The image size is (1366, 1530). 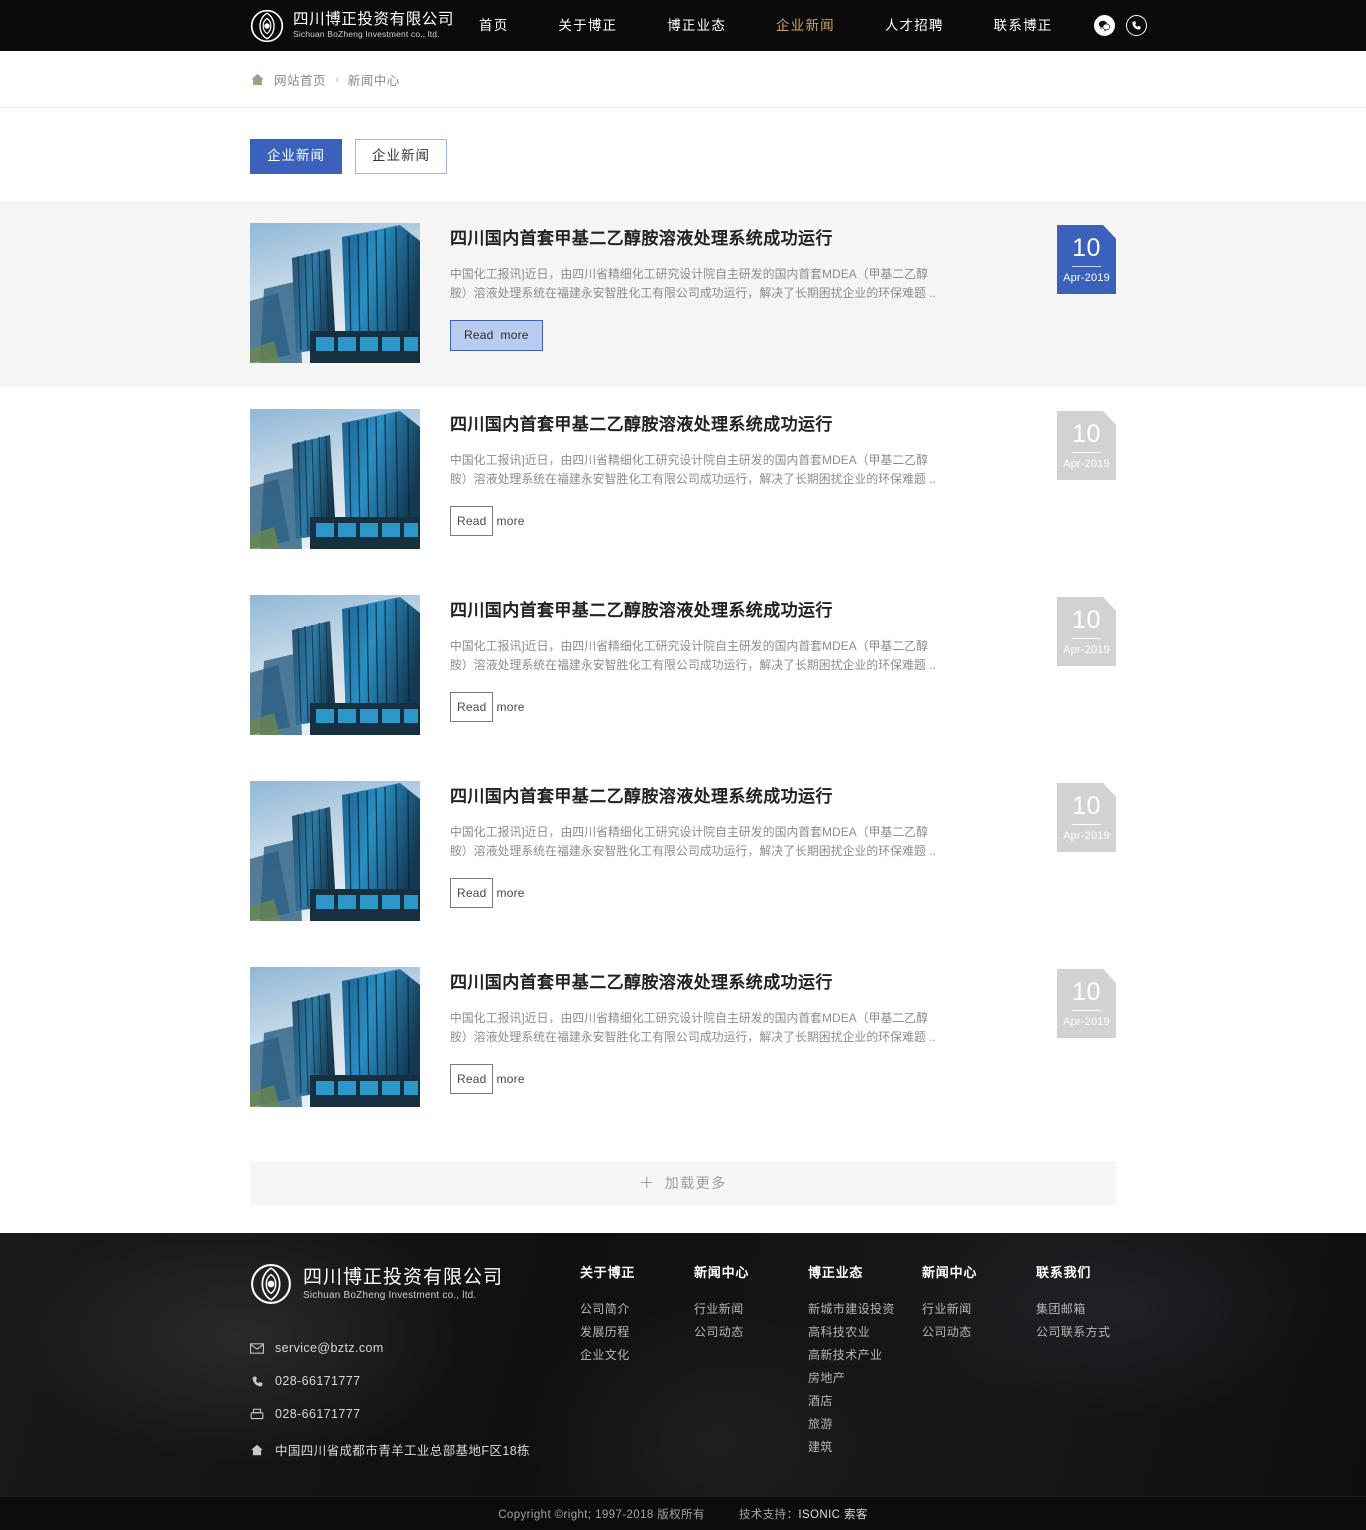 I want to click on contact-phone-value: 028-66171777, so click(x=318, y=1381).